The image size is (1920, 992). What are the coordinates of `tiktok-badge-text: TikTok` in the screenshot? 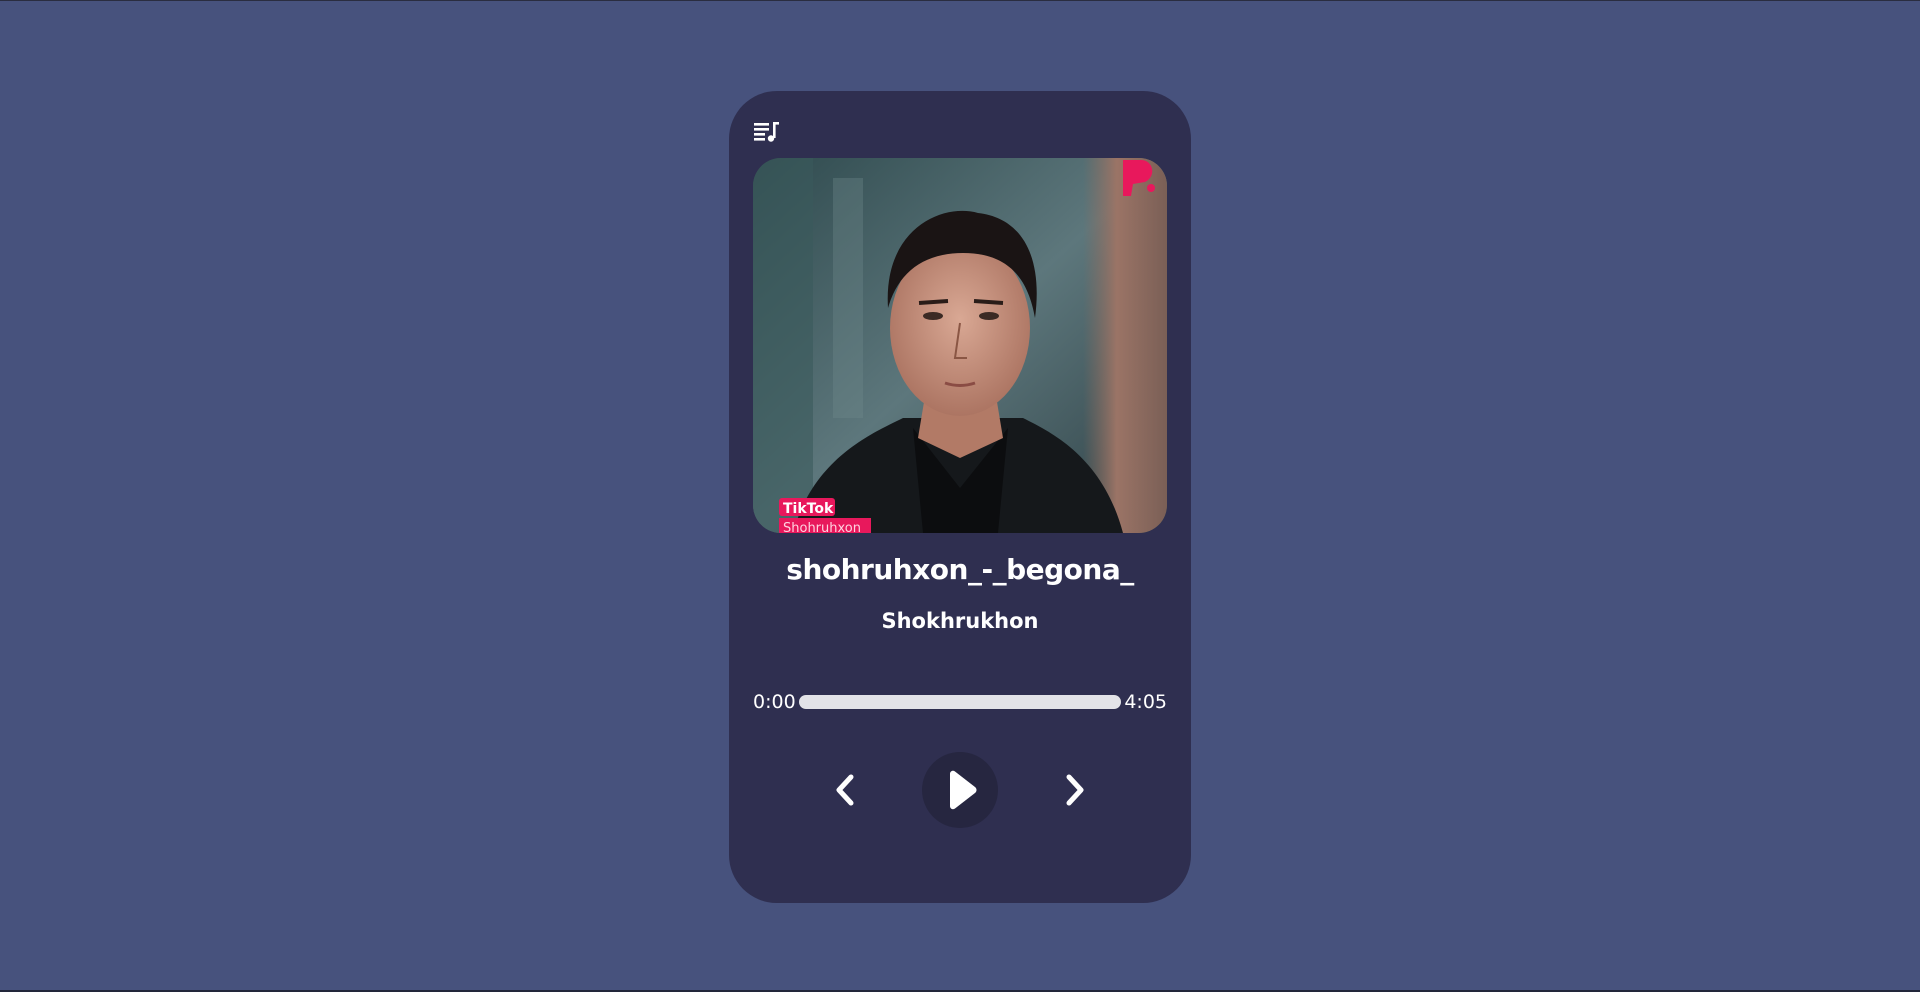 It's located at (808, 509).